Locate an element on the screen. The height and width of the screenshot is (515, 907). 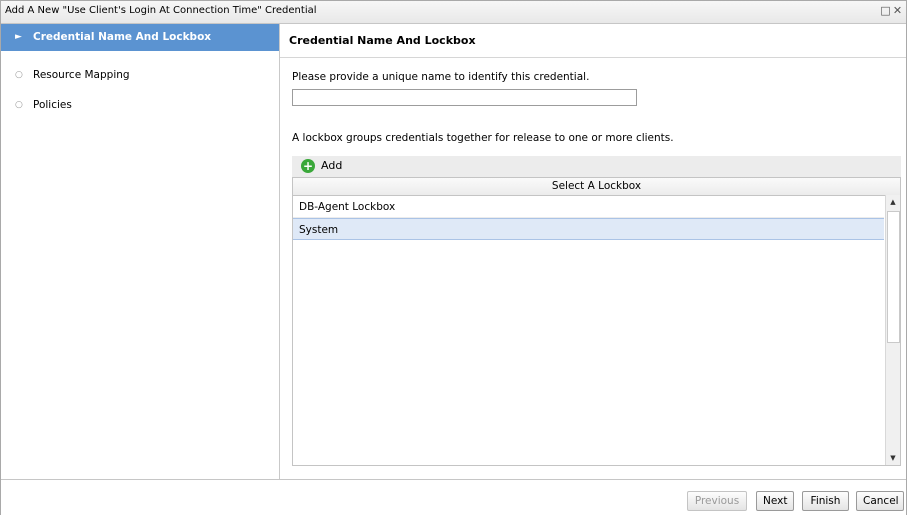
step-policies: ○ Policies is located at coordinates (140, 105).